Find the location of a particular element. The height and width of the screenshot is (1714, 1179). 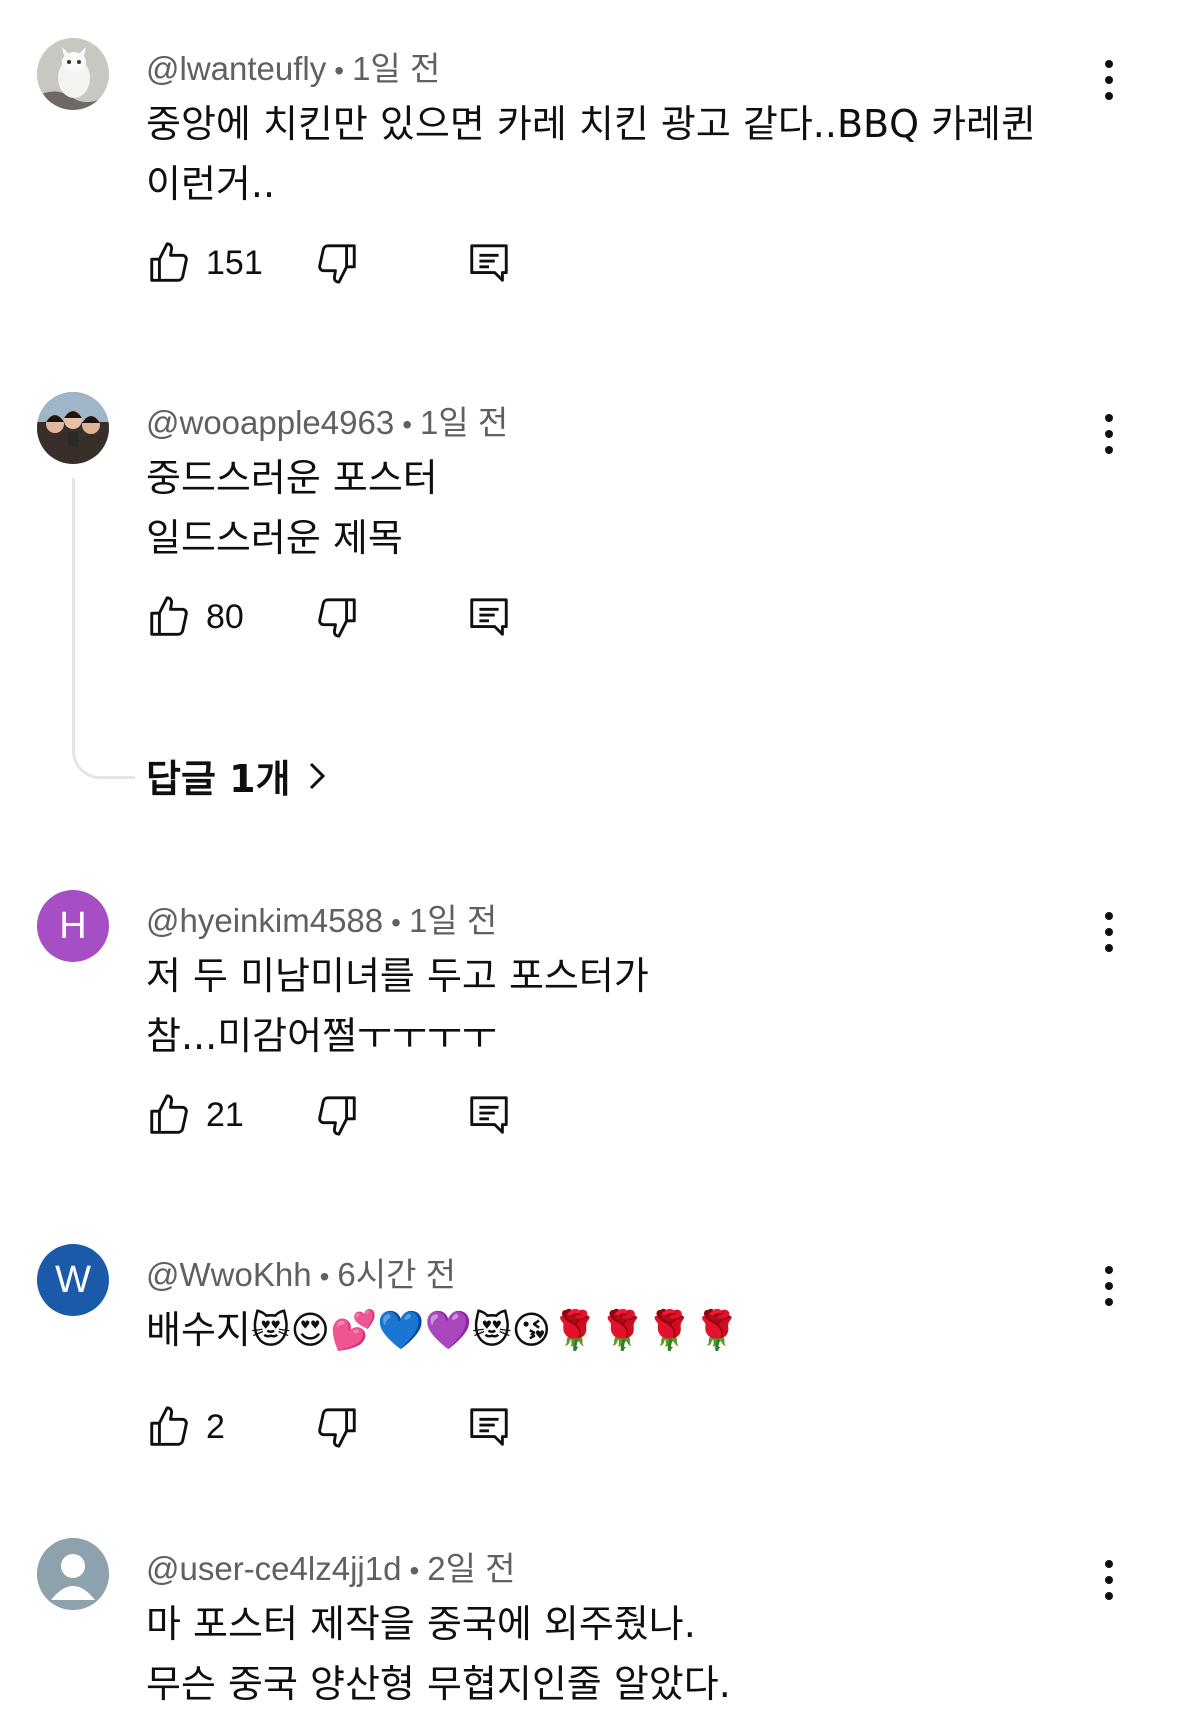

comment-time: 2일 전 is located at coordinates (471, 1568).